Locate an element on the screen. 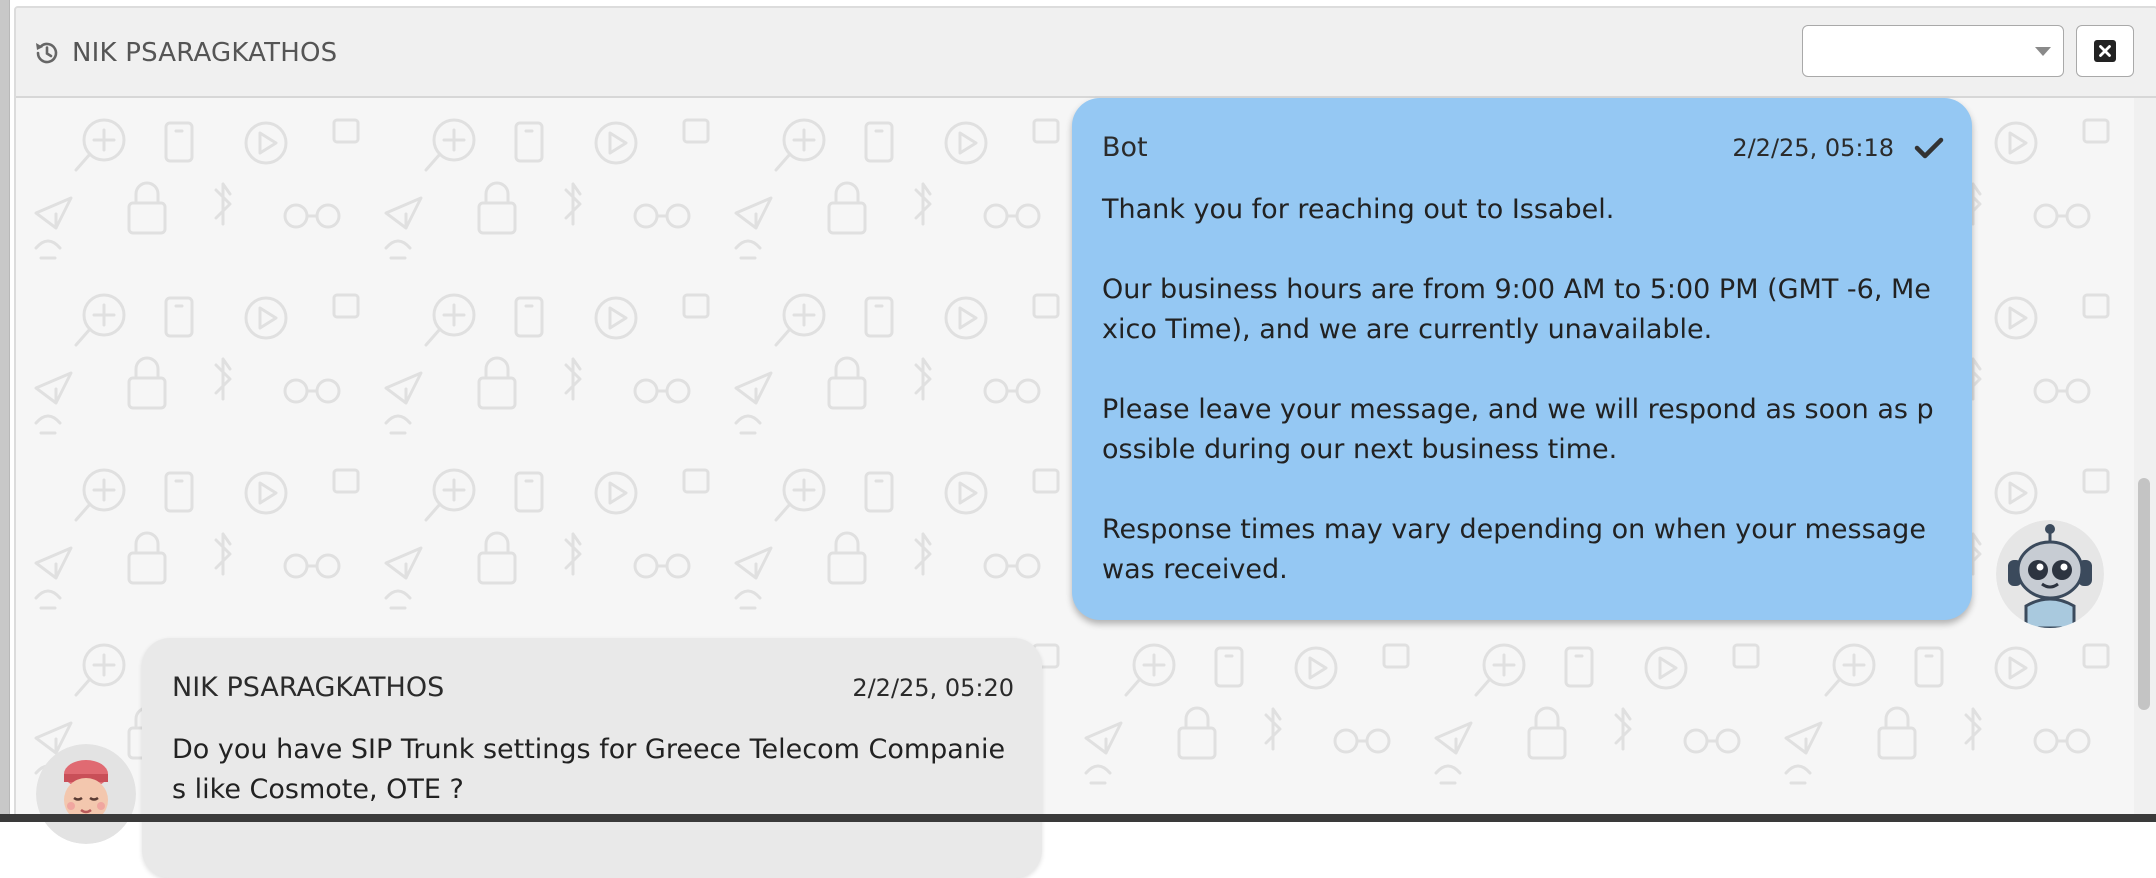  close-square-icon is located at coordinates (2105, 51).